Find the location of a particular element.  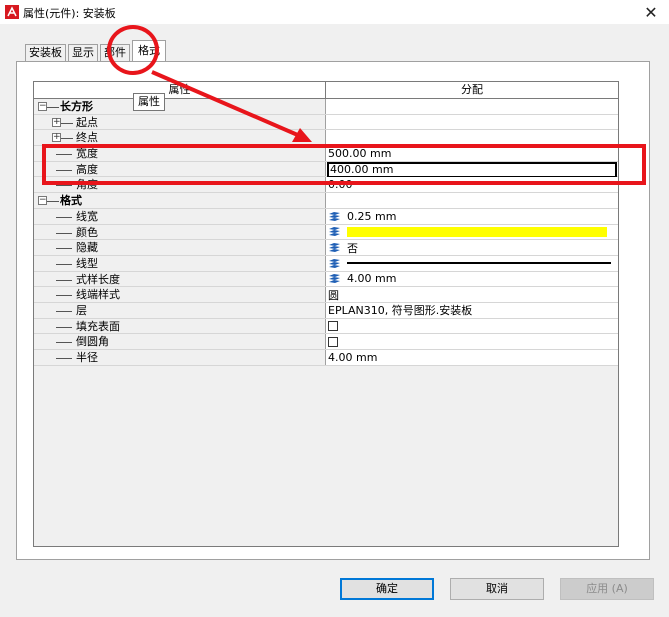

tooltip: 属性 is located at coordinates (149, 102).